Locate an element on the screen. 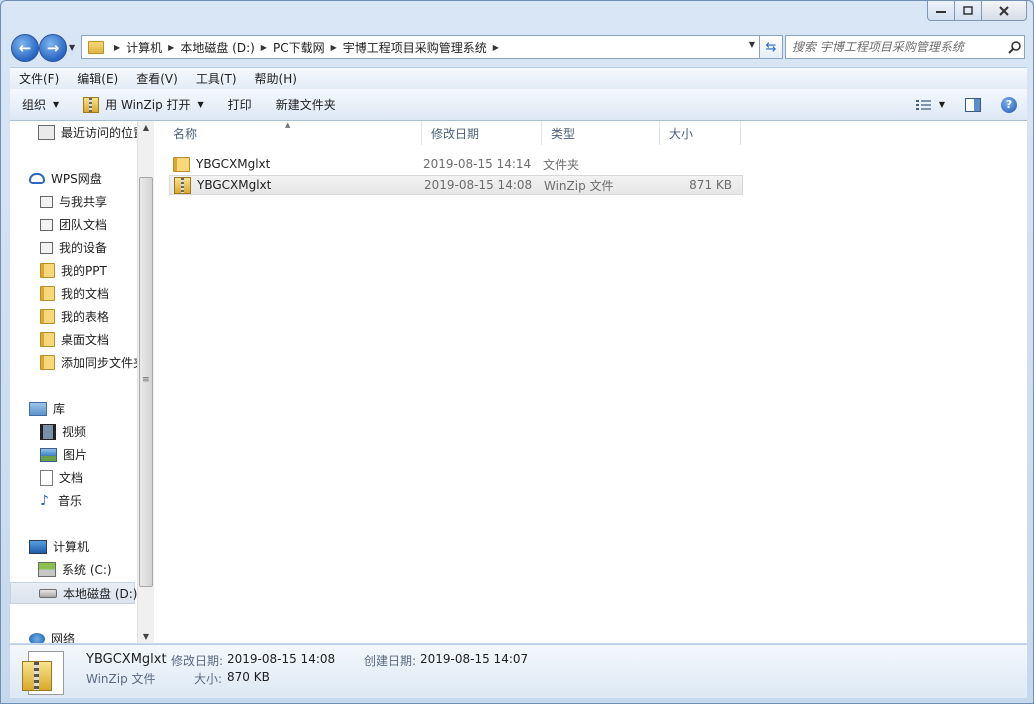 The width and height of the screenshot is (1034, 704). nav-item-label: 系统 (C:) is located at coordinates (87, 570).